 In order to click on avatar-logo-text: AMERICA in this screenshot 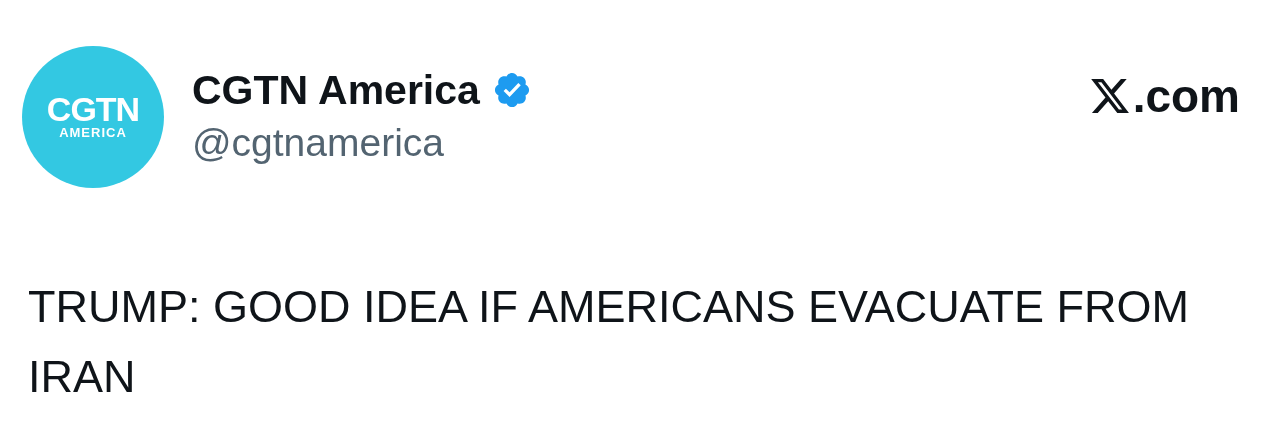, I will do `click(93, 133)`.